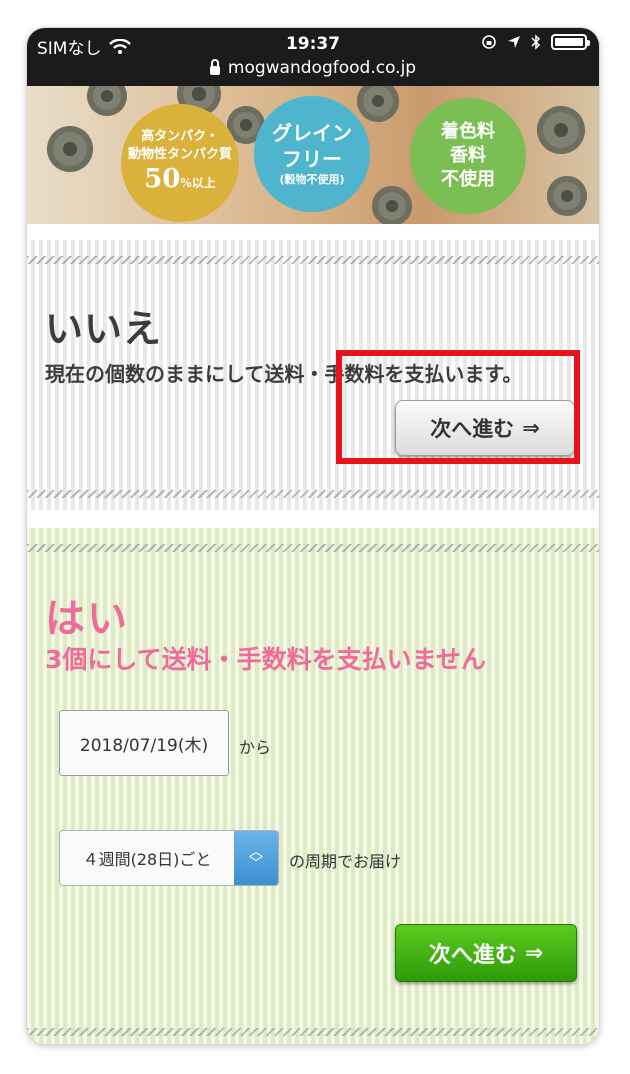 The height and width of the screenshot is (1074, 630). I want to click on battery-icon, so click(570, 42).